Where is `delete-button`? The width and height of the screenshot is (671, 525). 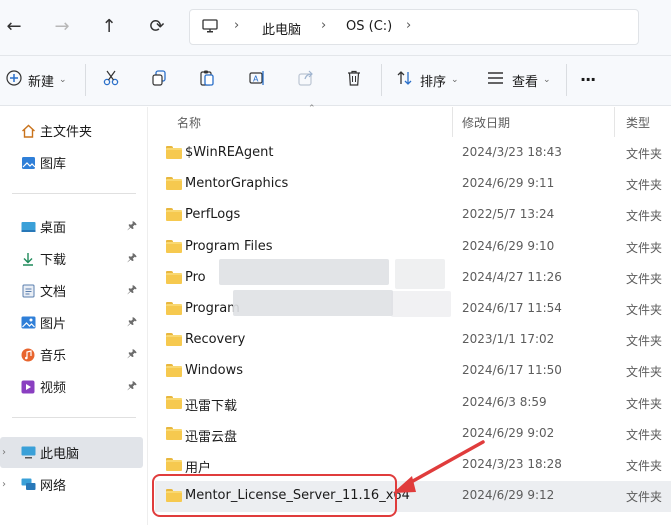 delete-button is located at coordinates (354, 80).